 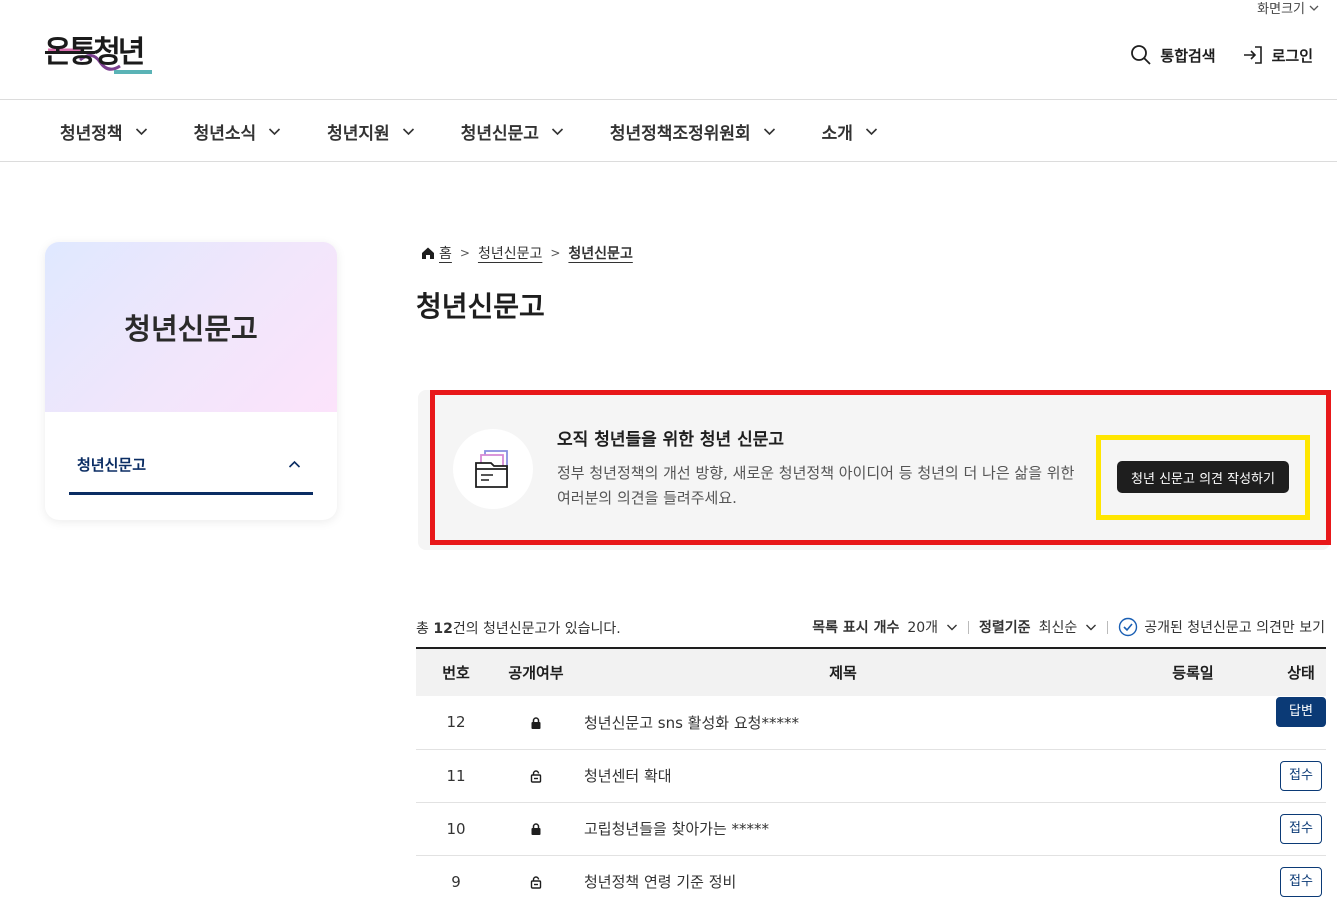 I want to click on table-row: 9 청년정책 연령 기준 정비 접수, so click(x=871, y=876).